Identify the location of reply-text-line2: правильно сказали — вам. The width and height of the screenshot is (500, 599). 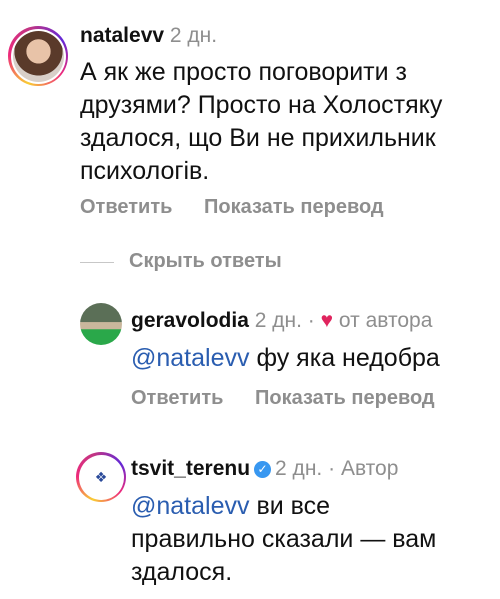
(284, 539).